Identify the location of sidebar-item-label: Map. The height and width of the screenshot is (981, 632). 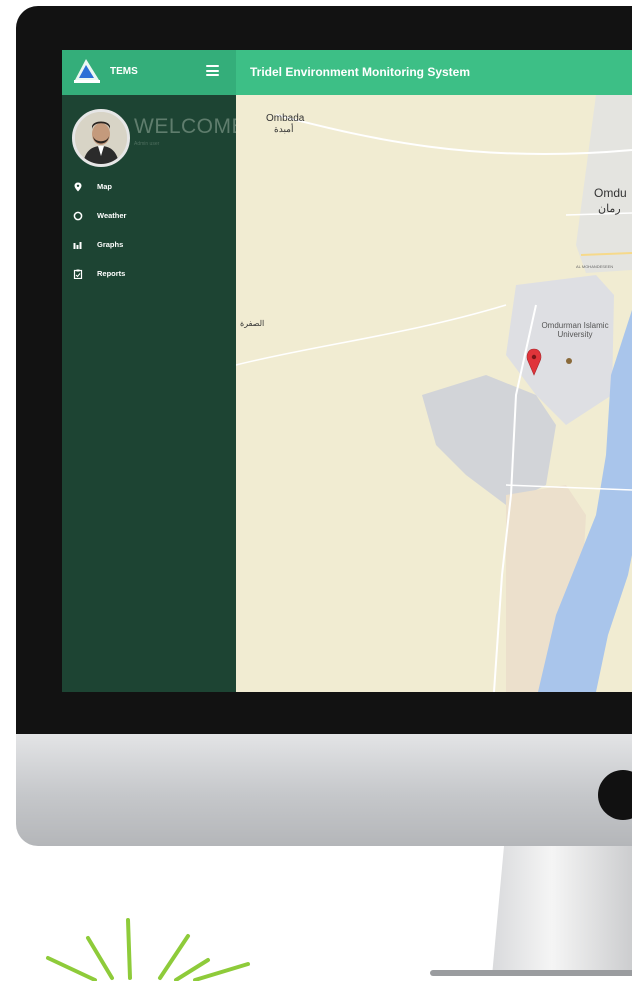
(104, 186).